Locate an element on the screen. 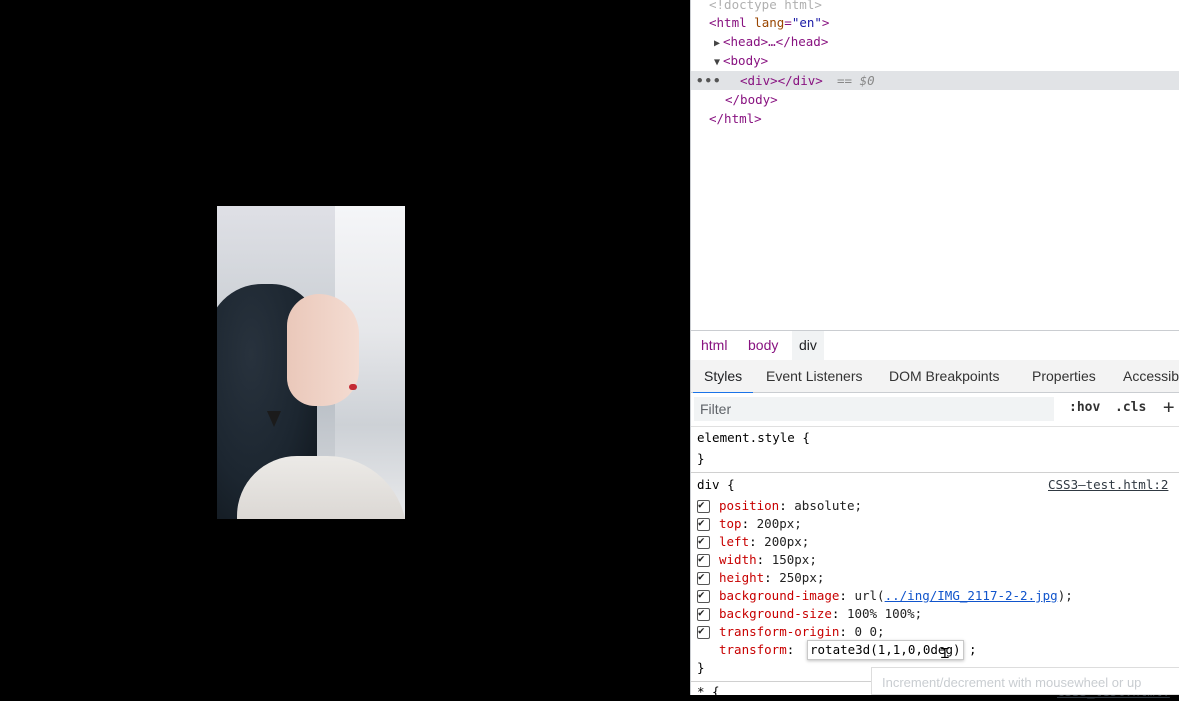  prop-value: 150px; is located at coordinates (794, 559).